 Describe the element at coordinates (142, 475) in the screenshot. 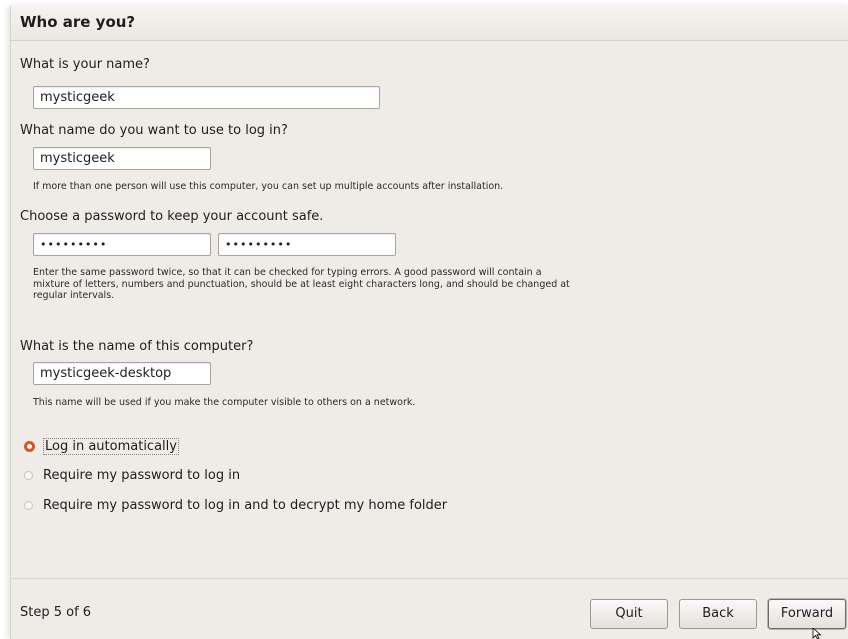

I see `radio-label: Require my password to log in` at that location.